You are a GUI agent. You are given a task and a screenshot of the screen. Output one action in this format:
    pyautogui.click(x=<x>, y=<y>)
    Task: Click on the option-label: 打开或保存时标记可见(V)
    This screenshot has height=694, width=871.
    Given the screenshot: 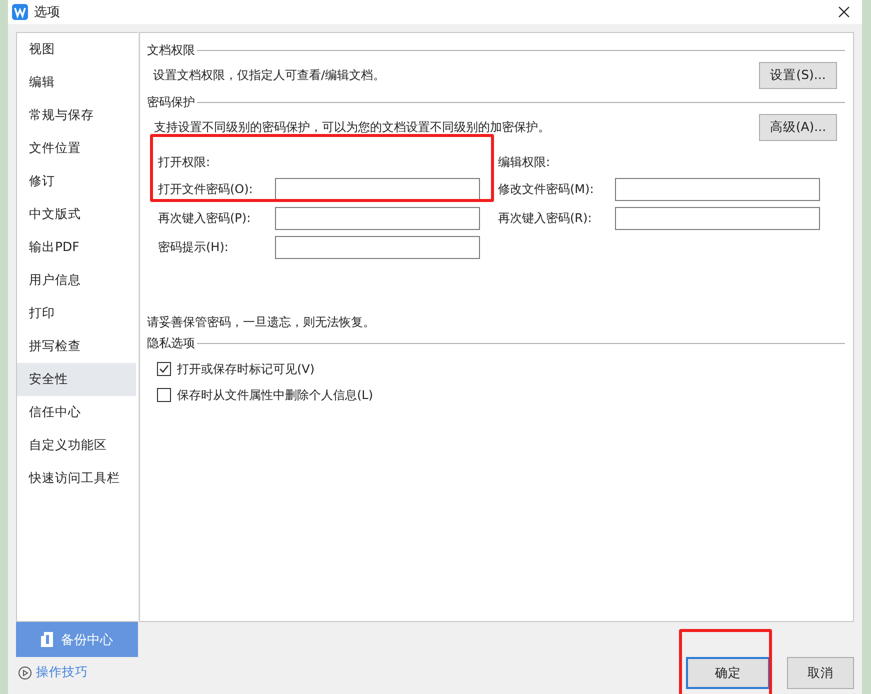 What is the action you would take?
    pyautogui.click(x=246, y=369)
    